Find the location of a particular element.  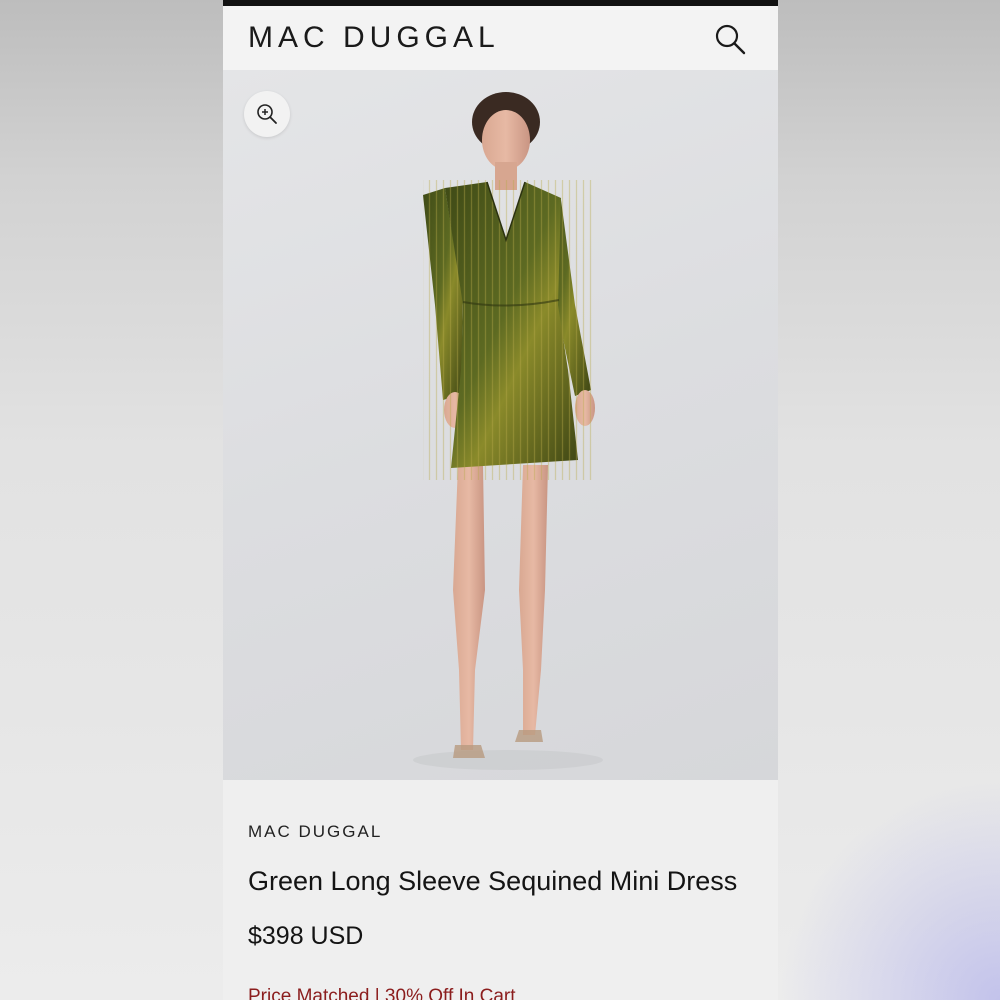

model-photo is located at coordinates (508, 431).